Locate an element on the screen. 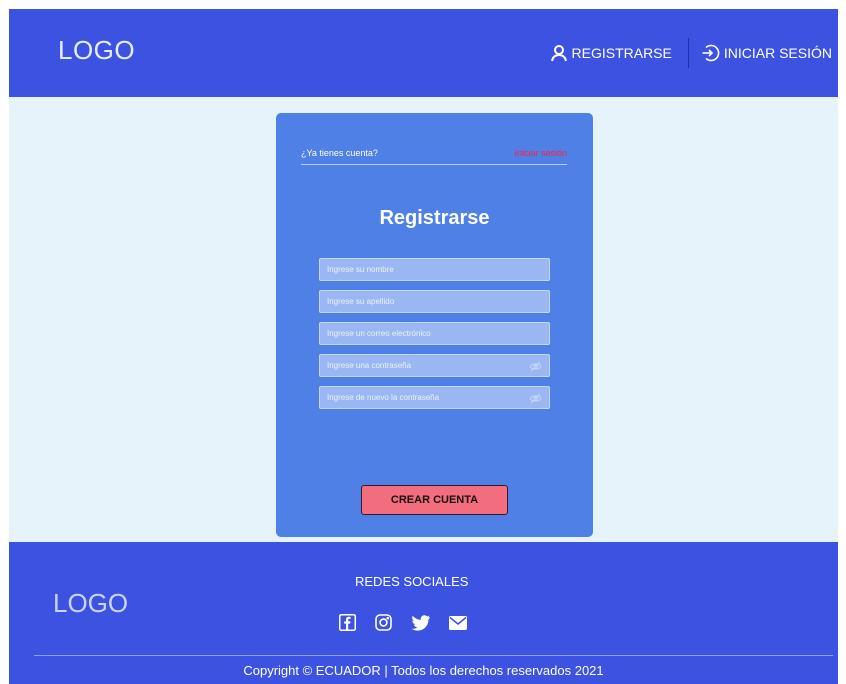 This screenshot has width=846, height=684. social-title: REDES SOCIALES is located at coordinates (412, 581).